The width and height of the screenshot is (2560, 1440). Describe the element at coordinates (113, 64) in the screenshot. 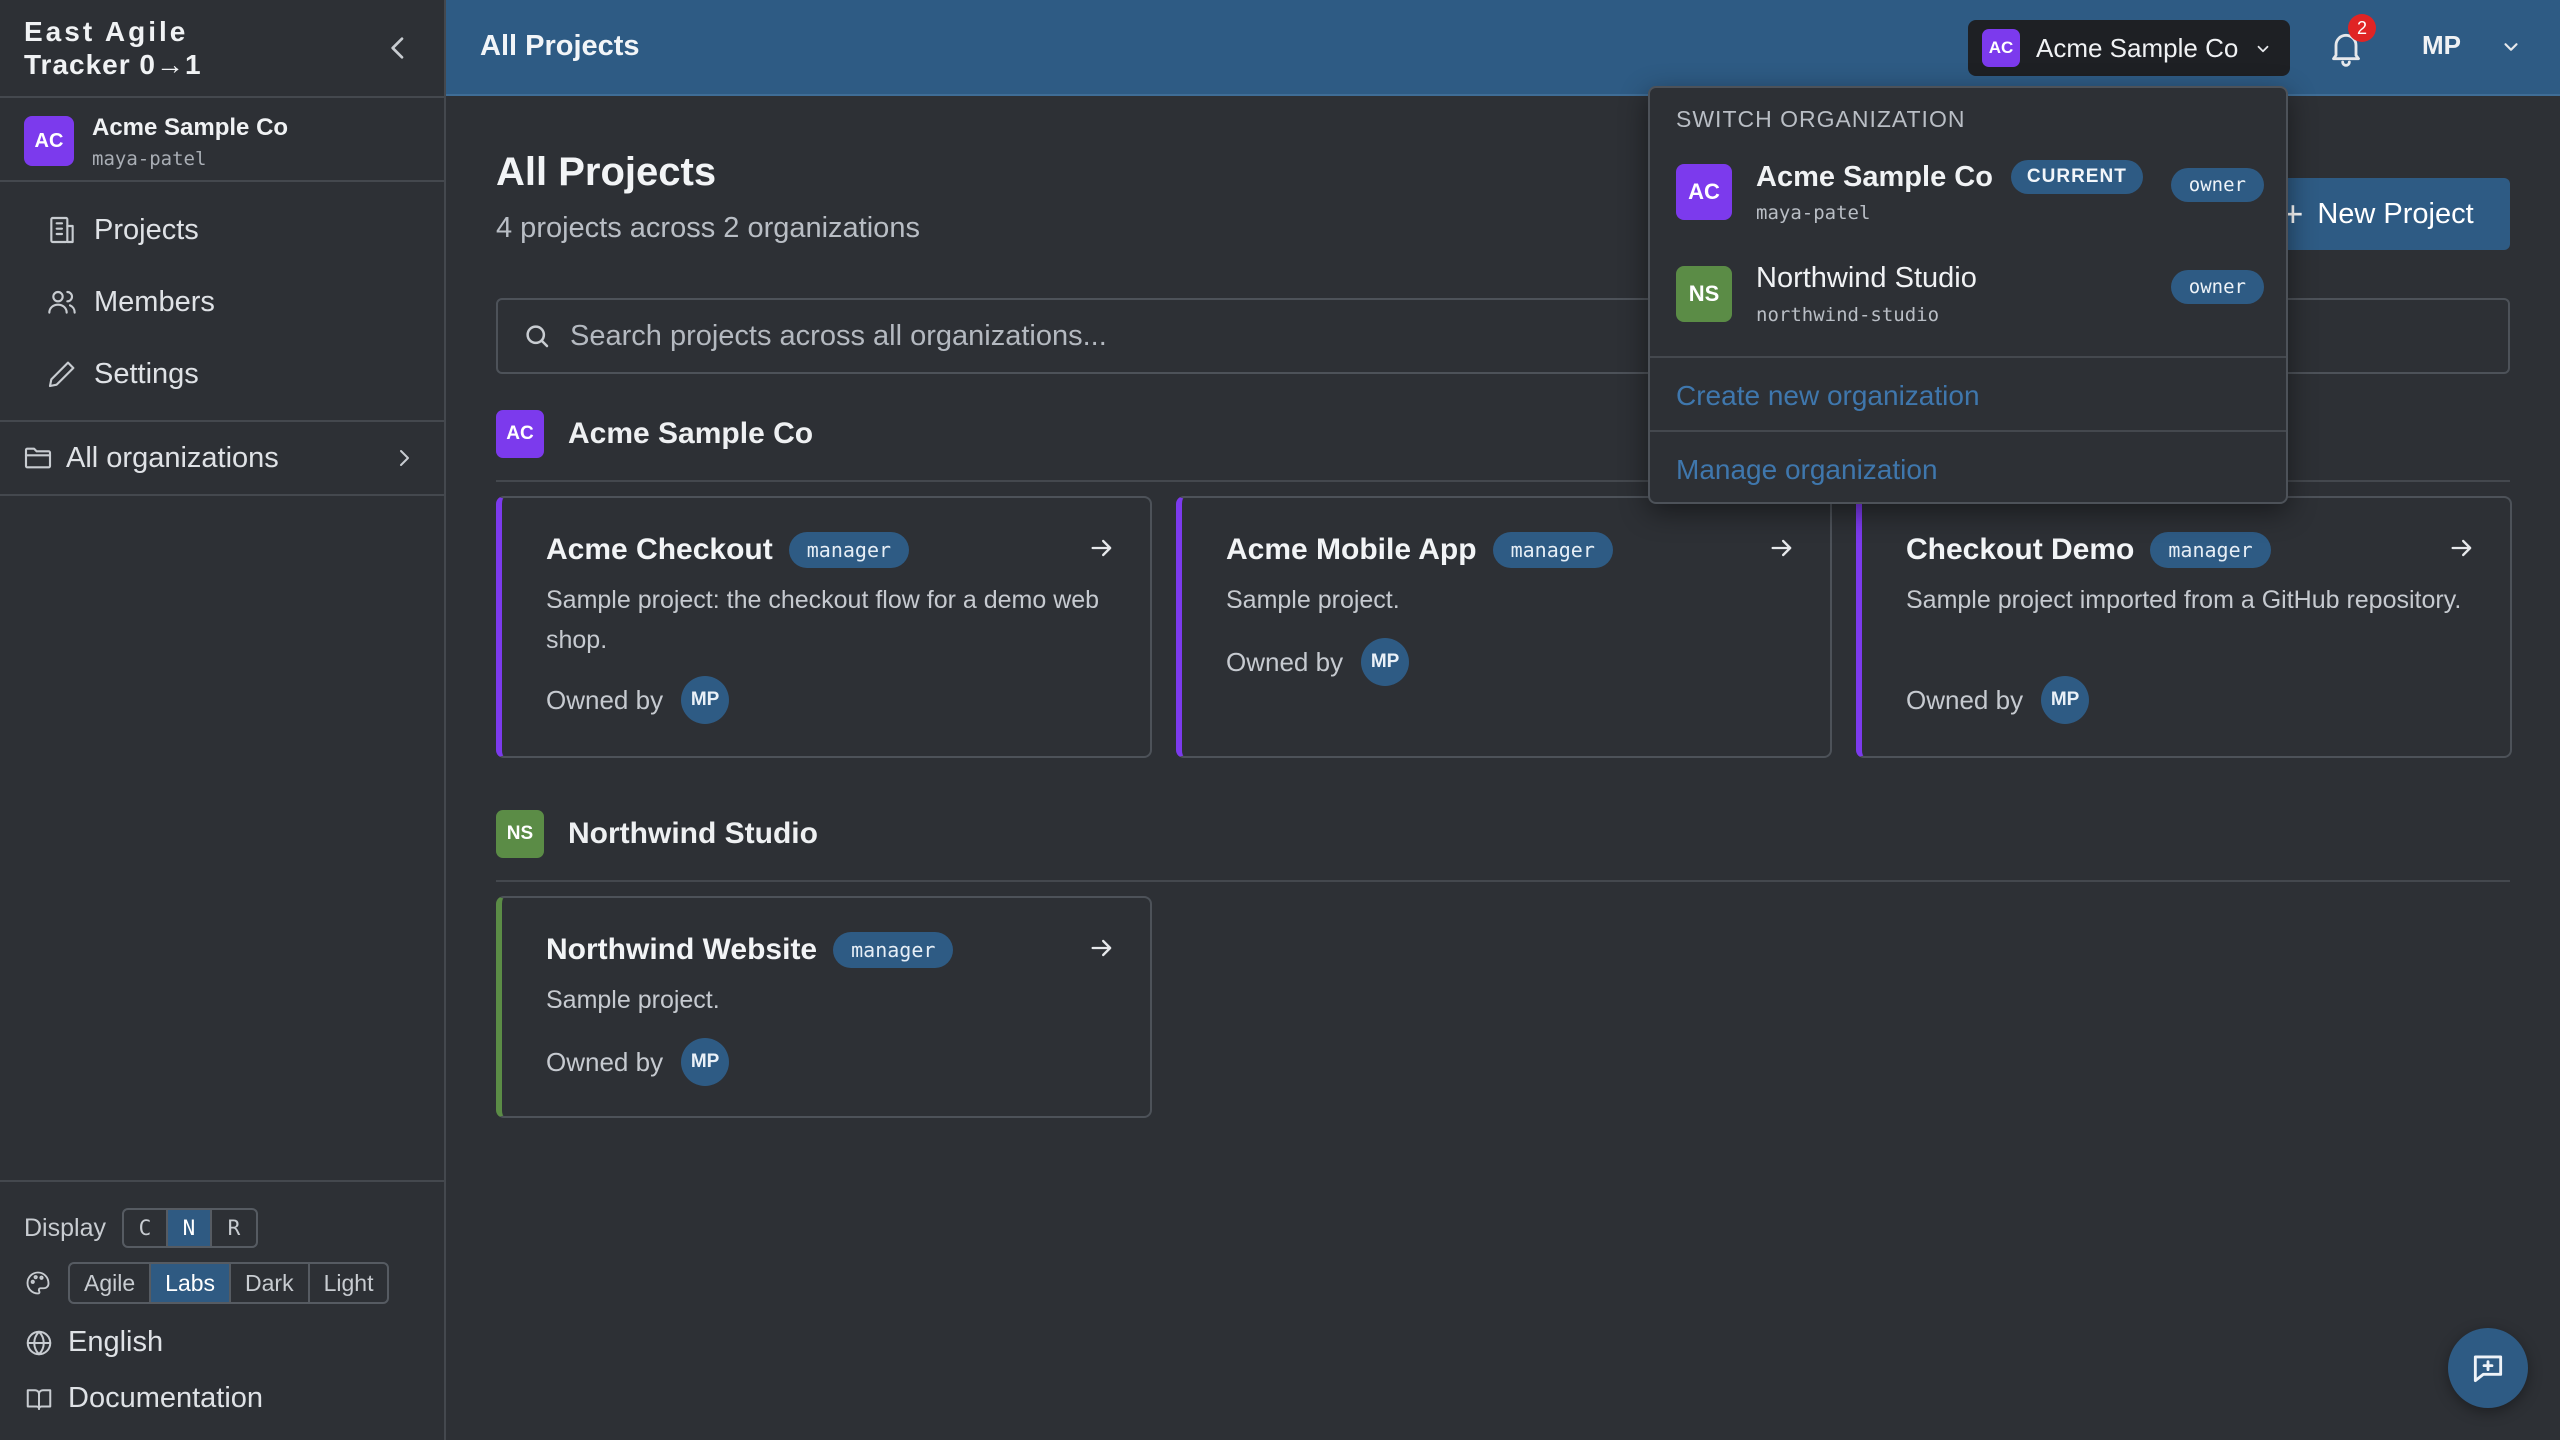

I see `brand-product: Tracker 0→1` at that location.